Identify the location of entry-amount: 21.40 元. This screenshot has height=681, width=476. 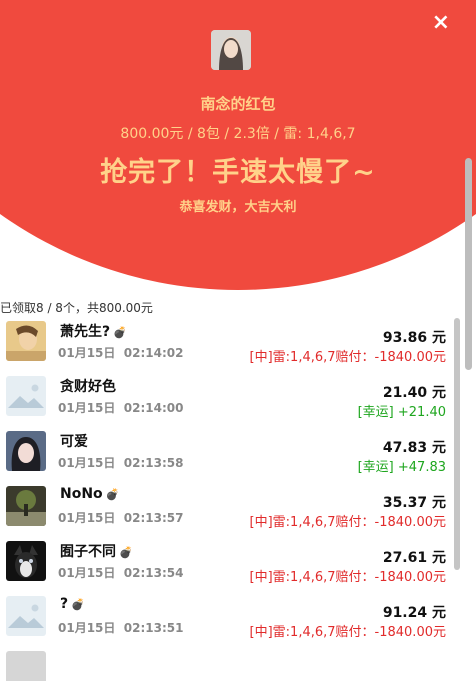
(414, 393).